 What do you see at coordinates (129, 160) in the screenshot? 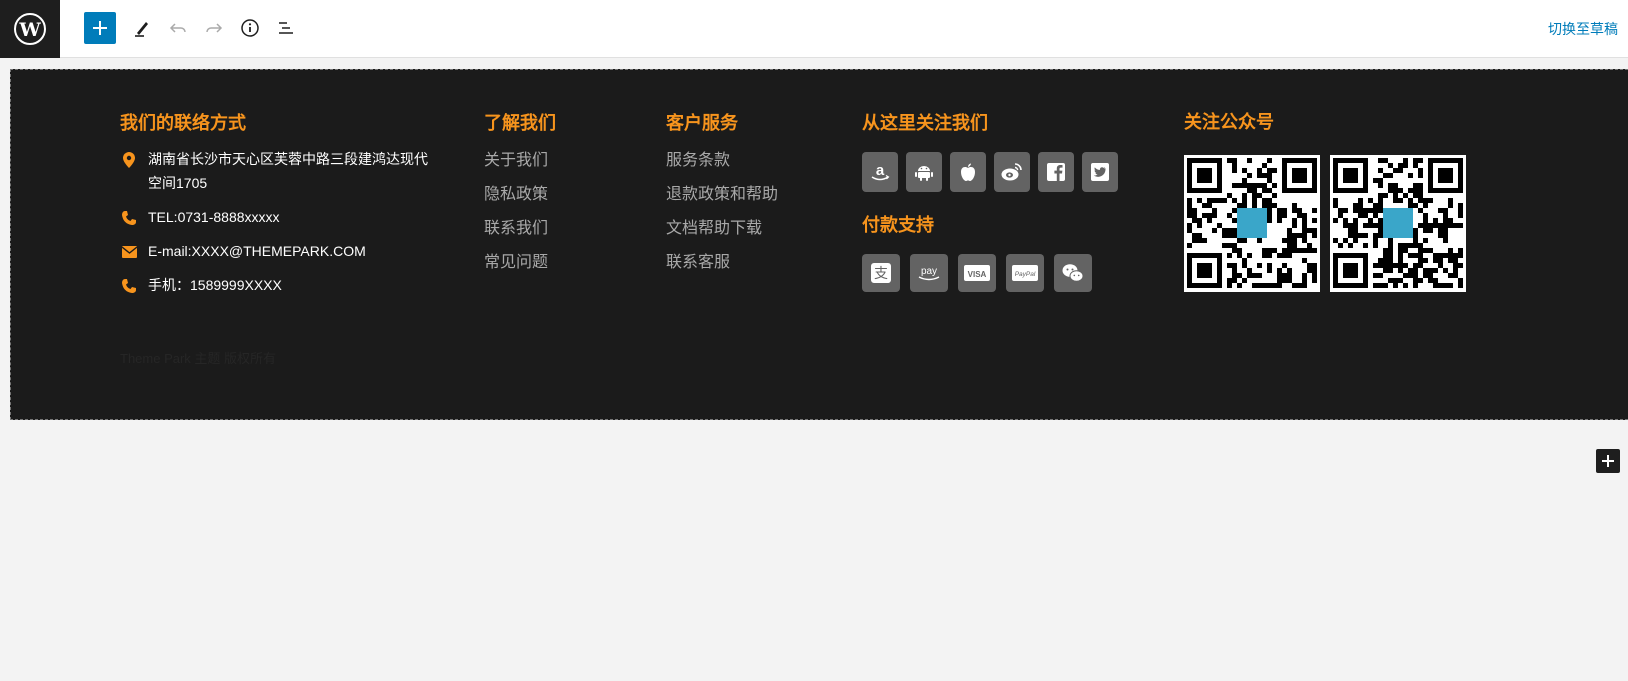
I see `location-pin-icon` at bounding box center [129, 160].